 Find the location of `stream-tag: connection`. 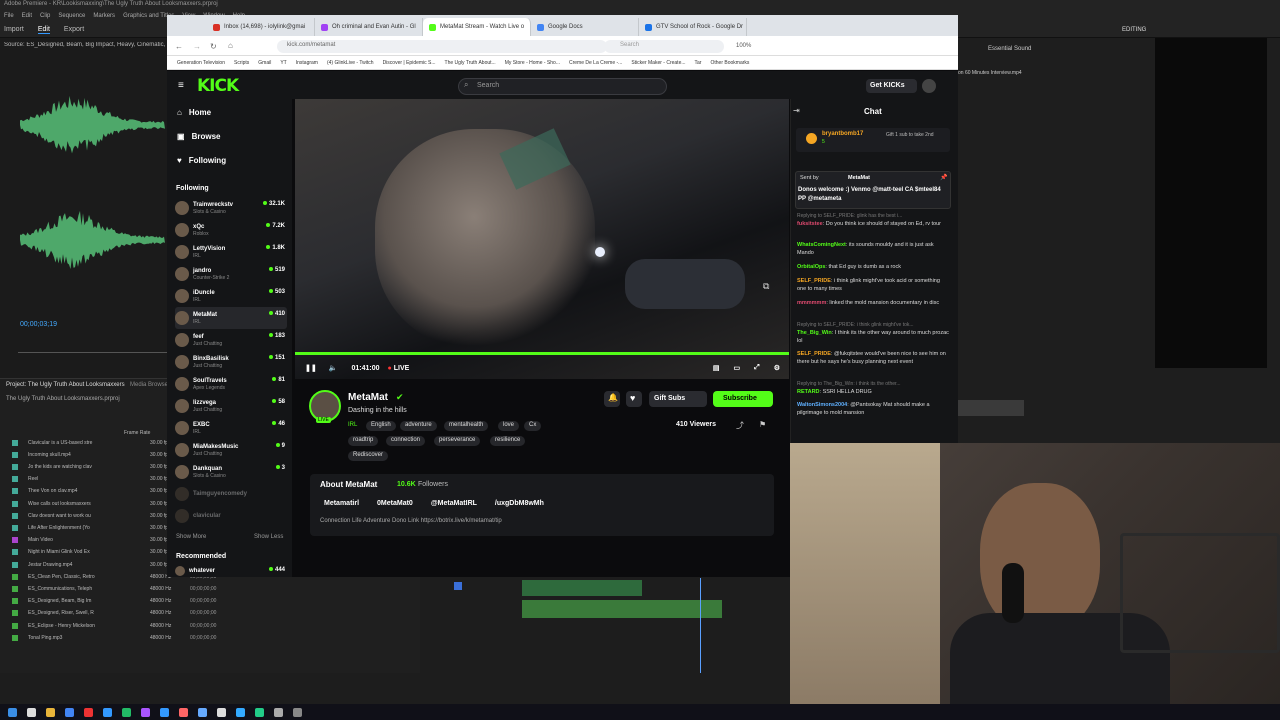

stream-tag: connection is located at coordinates (406, 441).